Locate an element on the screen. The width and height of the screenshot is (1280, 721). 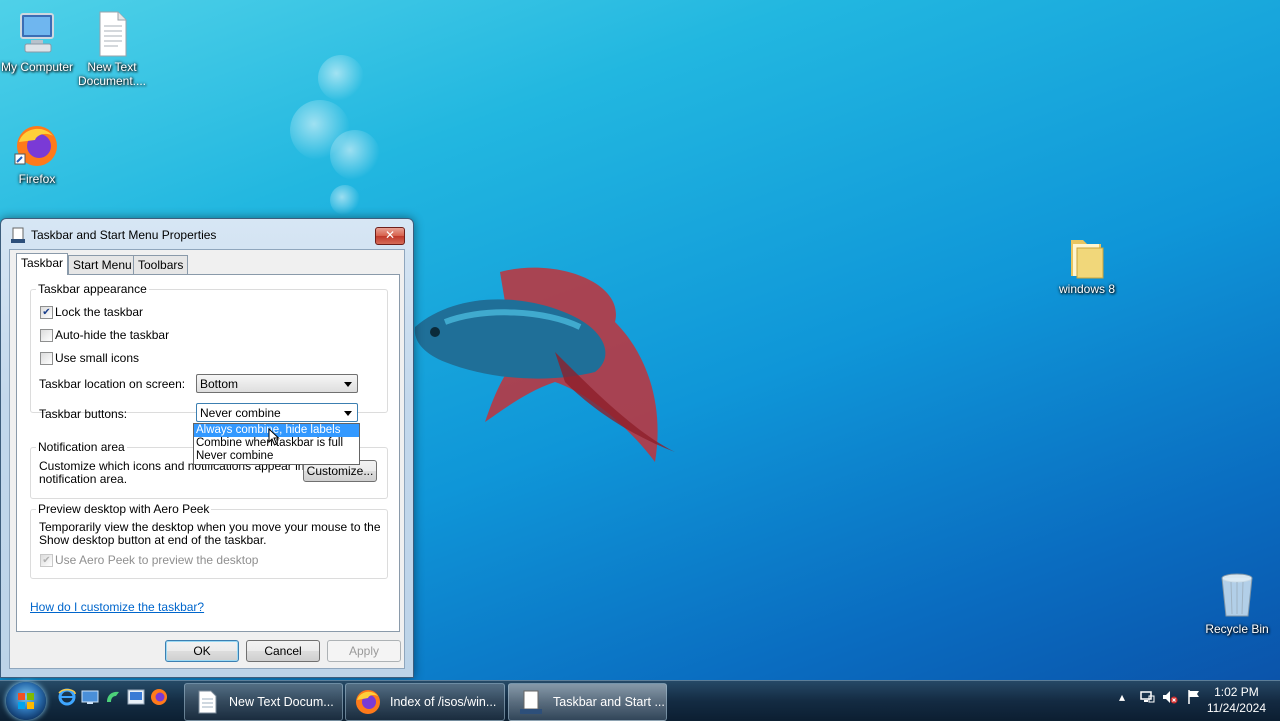
tab-start-menu: Start Menu is located at coordinates (102, 264).